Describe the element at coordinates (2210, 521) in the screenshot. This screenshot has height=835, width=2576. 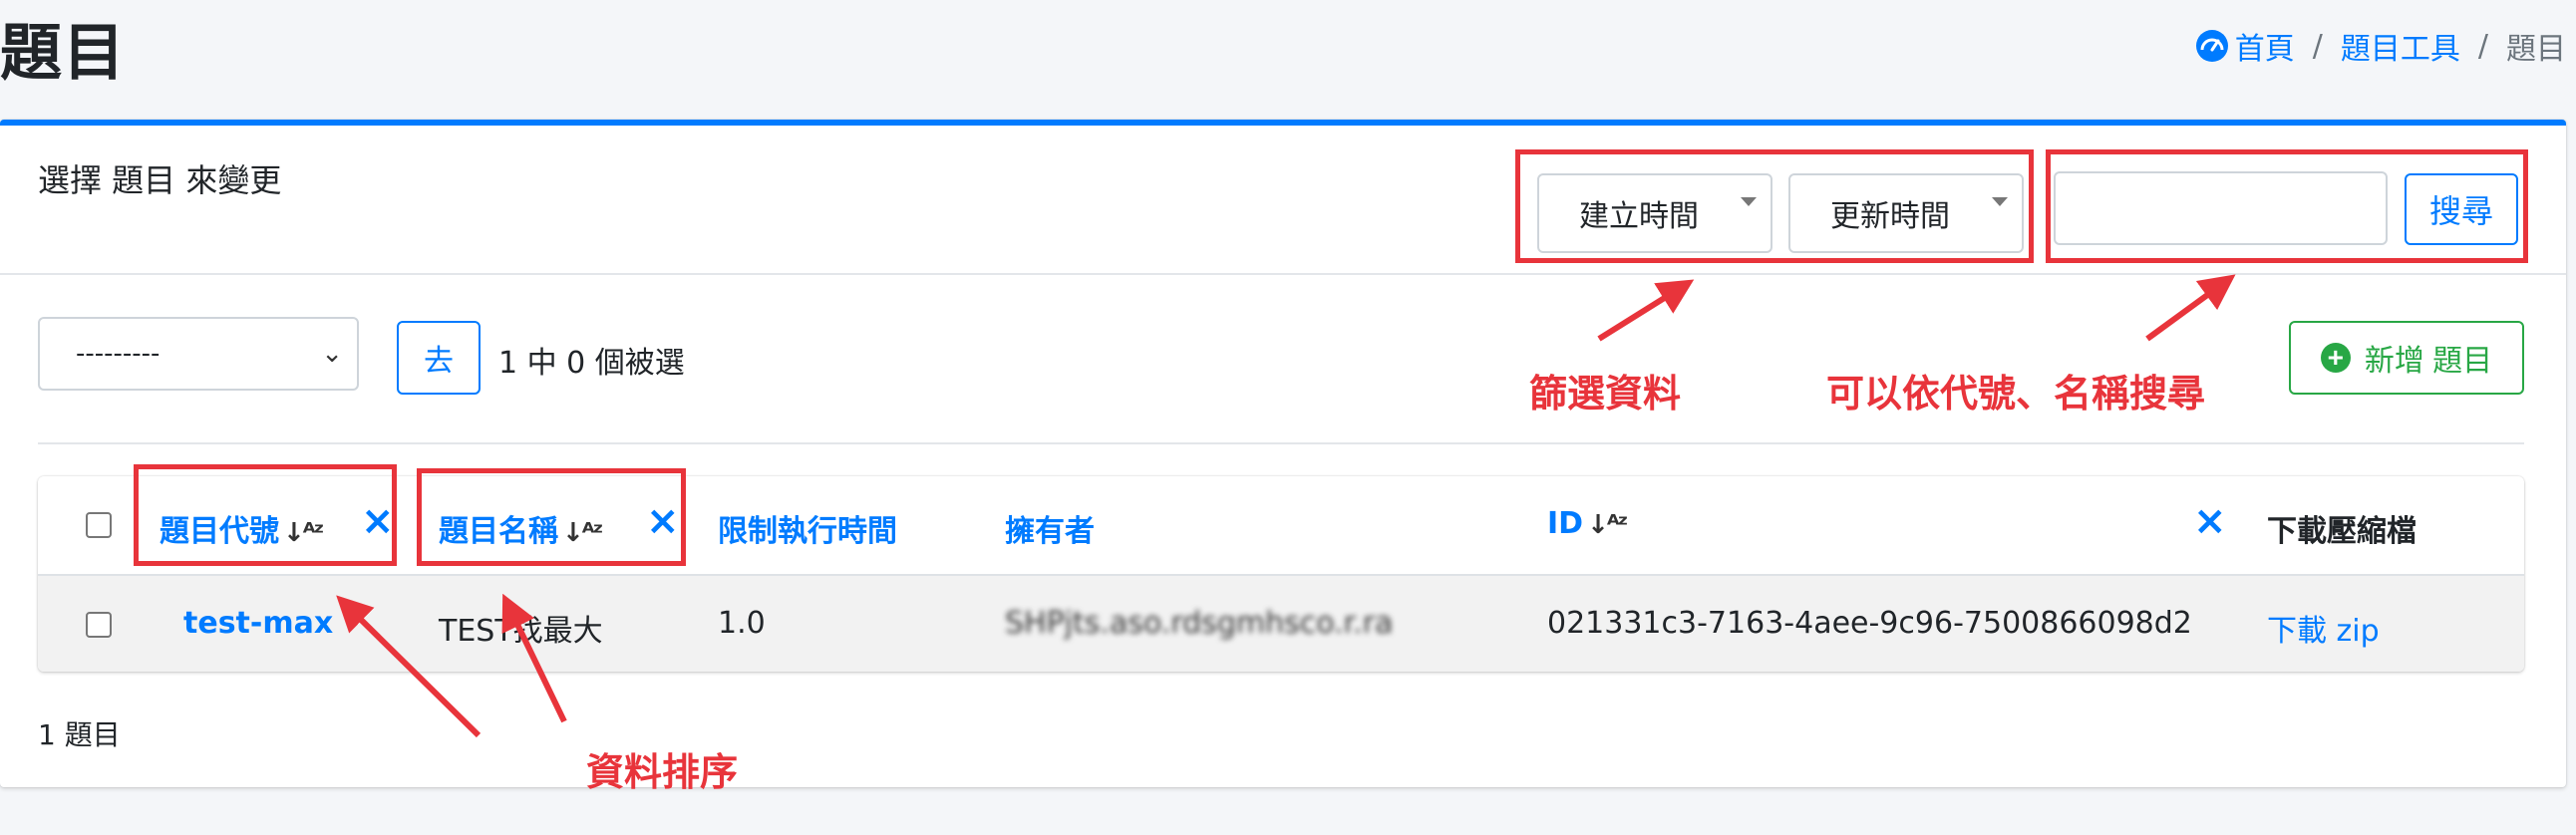
I see `remove-sort-icon: ×` at that location.